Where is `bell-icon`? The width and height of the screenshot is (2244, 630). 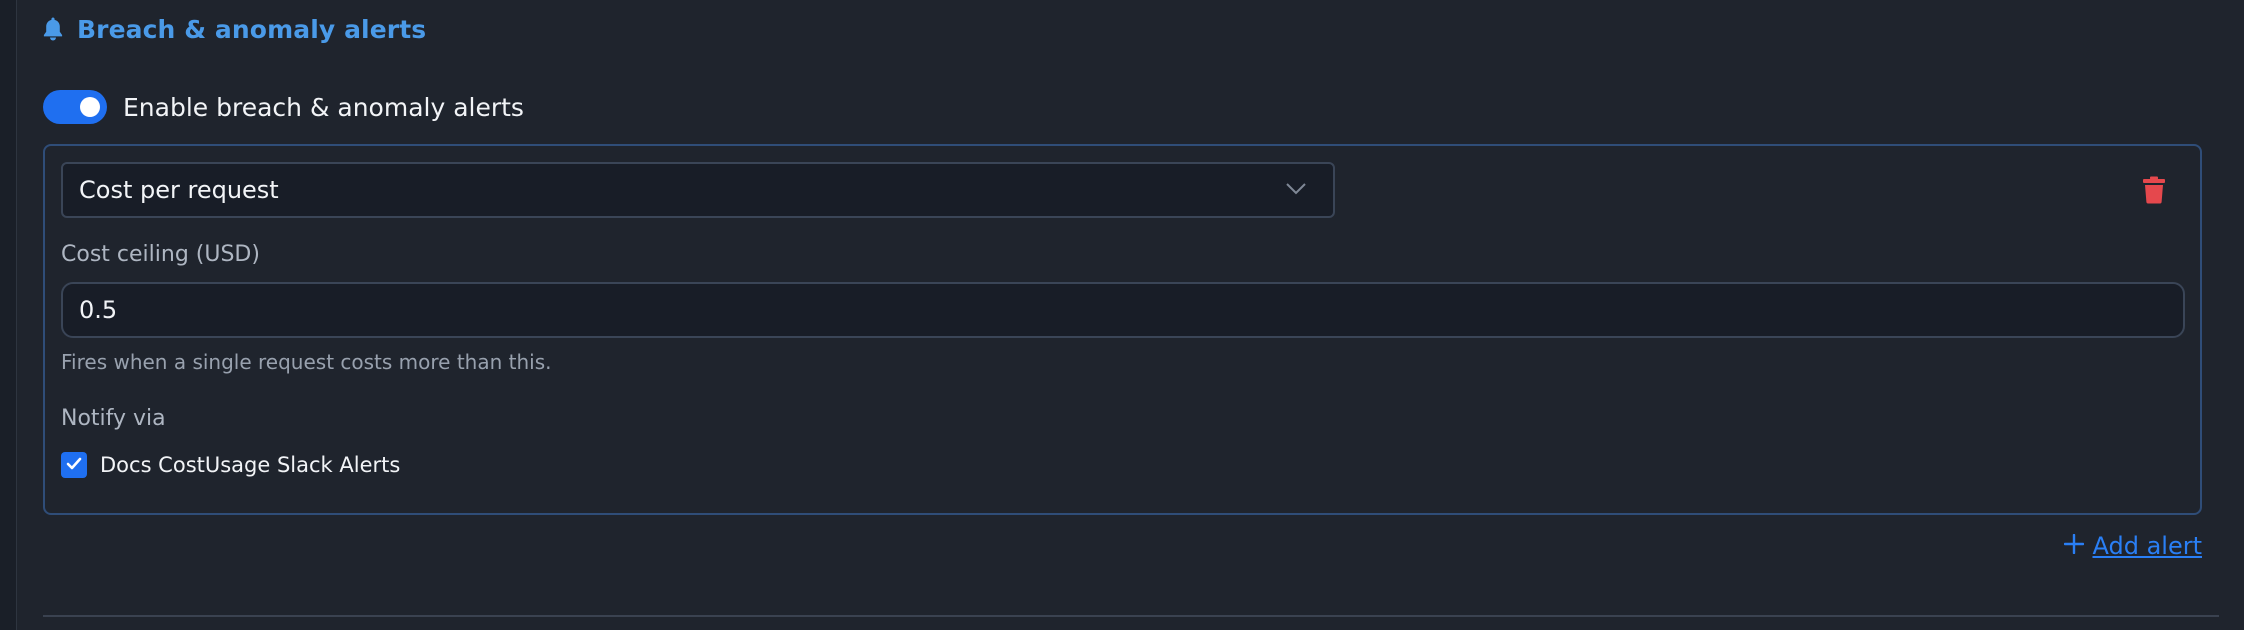 bell-icon is located at coordinates (53, 29).